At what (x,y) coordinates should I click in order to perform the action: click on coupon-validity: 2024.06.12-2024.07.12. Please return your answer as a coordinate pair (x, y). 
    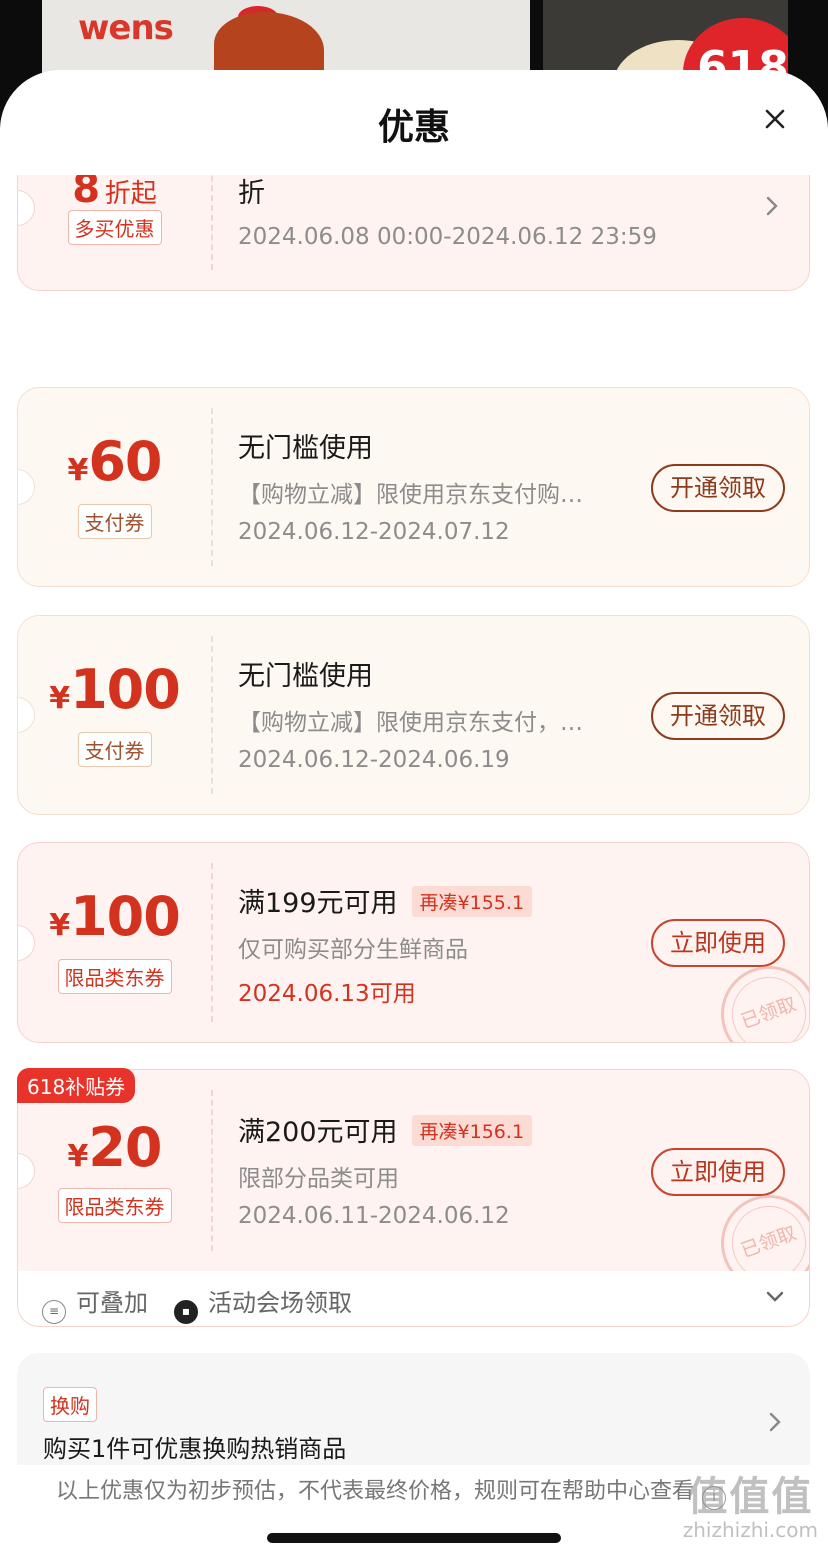
    Looking at the image, I should click on (374, 532).